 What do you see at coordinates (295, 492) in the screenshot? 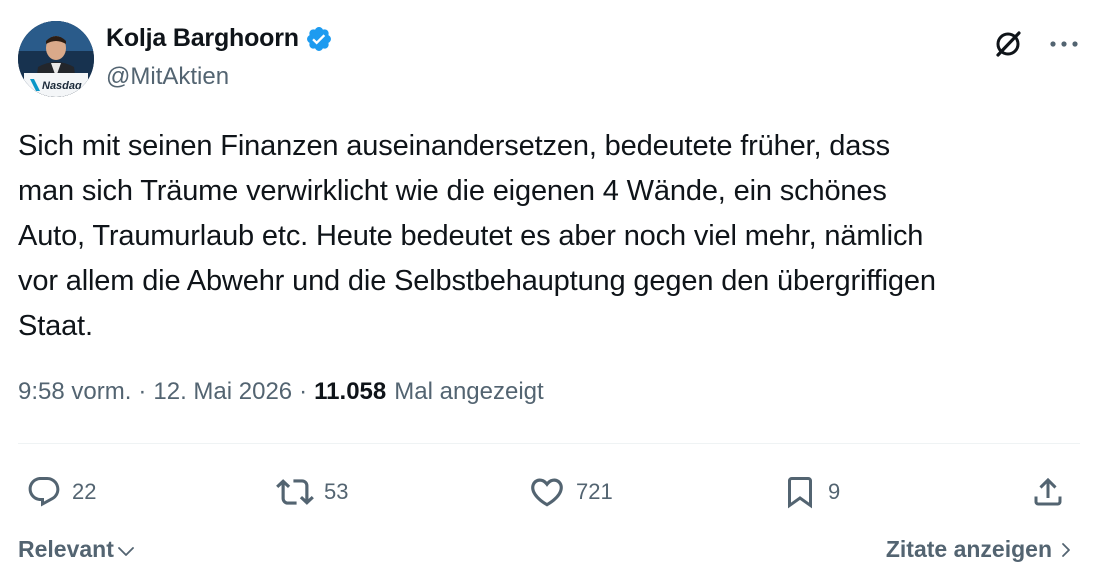
I see `repost-icon` at bounding box center [295, 492].